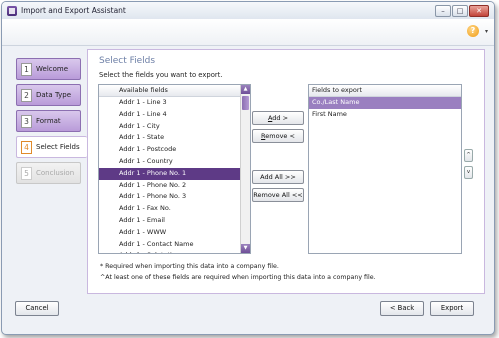 This screenshot has height=338, width=499. I want to click on available-field-item: Addr 1 - Phone No. 1, so click(174, 173).